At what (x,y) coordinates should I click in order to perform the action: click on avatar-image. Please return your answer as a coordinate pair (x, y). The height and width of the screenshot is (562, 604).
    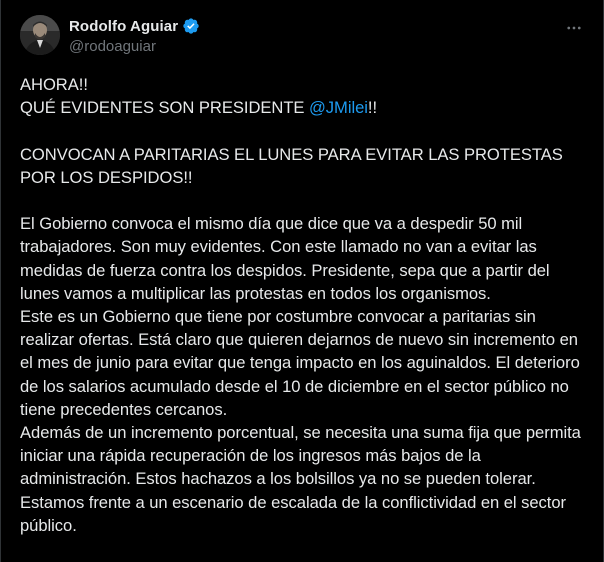
    Looking at the image, I should click on (40, 35).